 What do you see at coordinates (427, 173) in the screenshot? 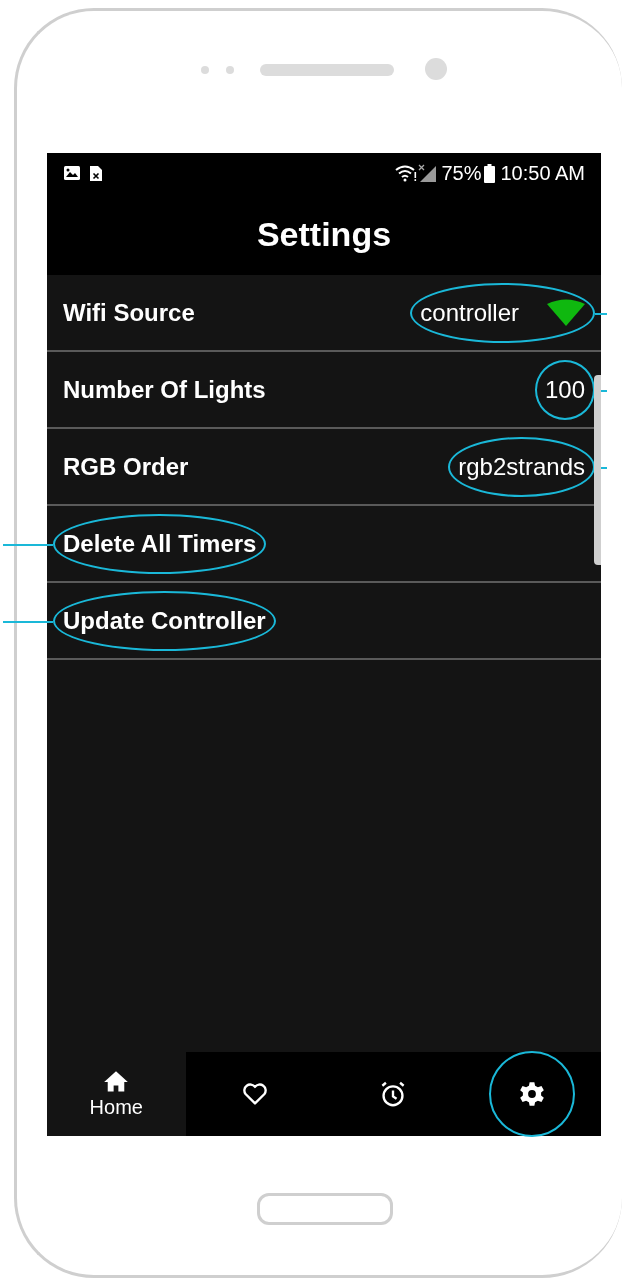
I see `signal-icon` at bounding box center [427, 173].